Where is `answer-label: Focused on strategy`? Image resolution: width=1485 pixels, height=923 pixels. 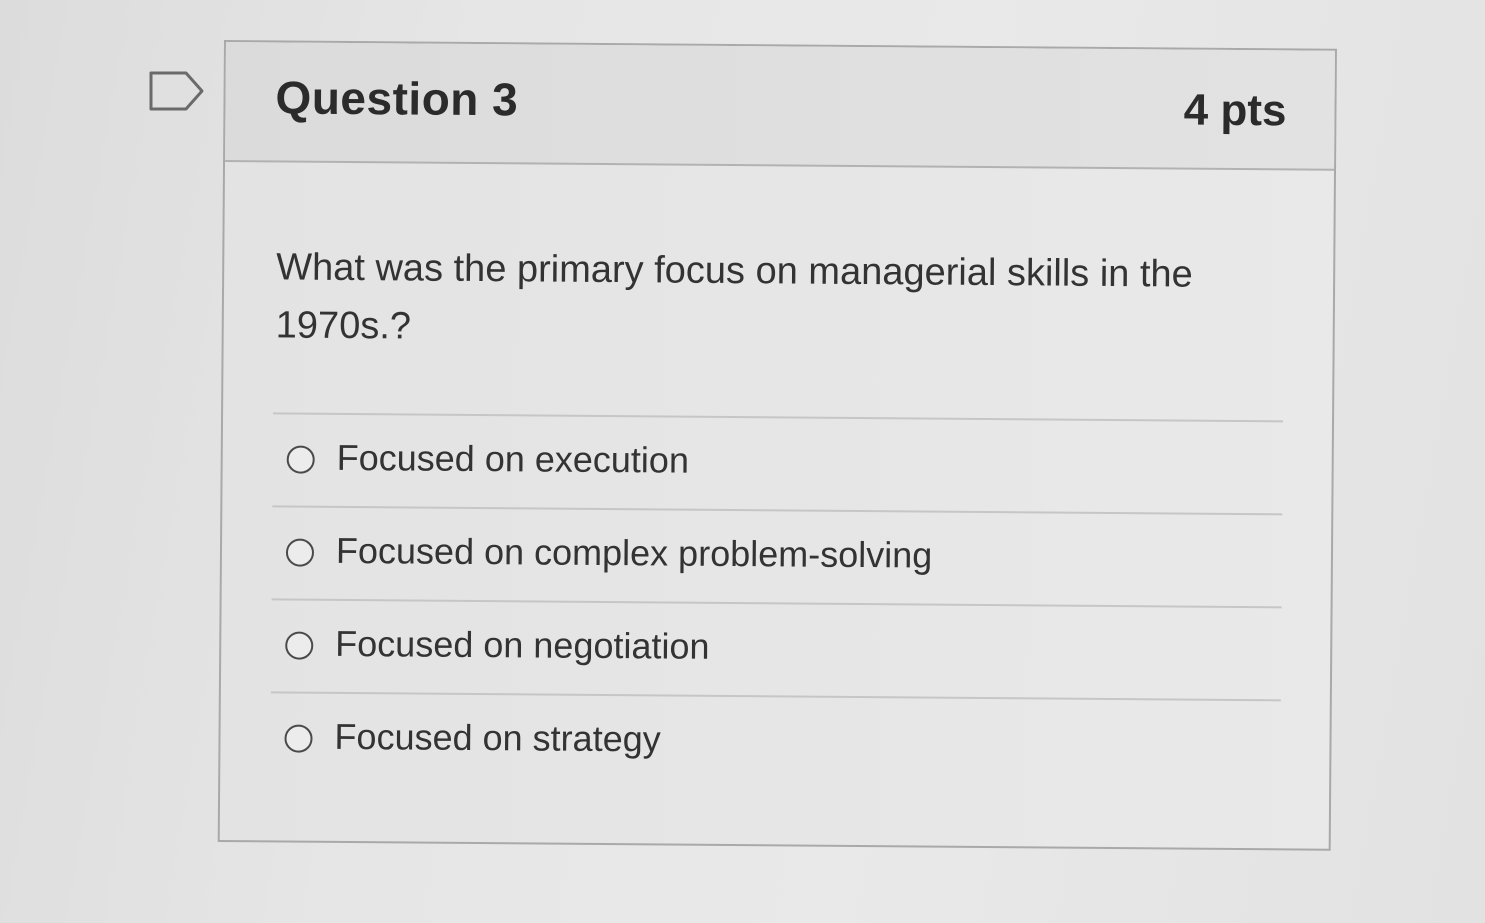
answer-label: Focused on strategy is located at coordinates (497, 738).